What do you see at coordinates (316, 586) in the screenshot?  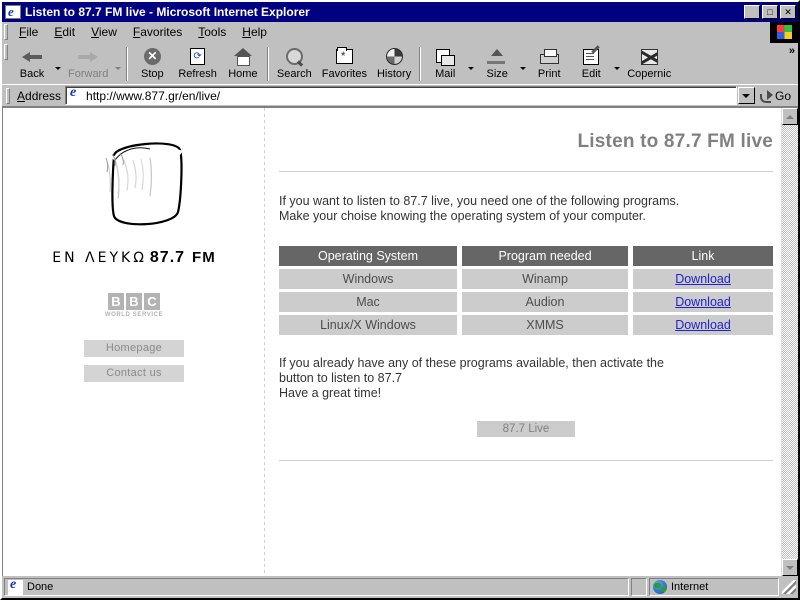 I see `status-message-pane: Done` at bounding box center [316, 586].